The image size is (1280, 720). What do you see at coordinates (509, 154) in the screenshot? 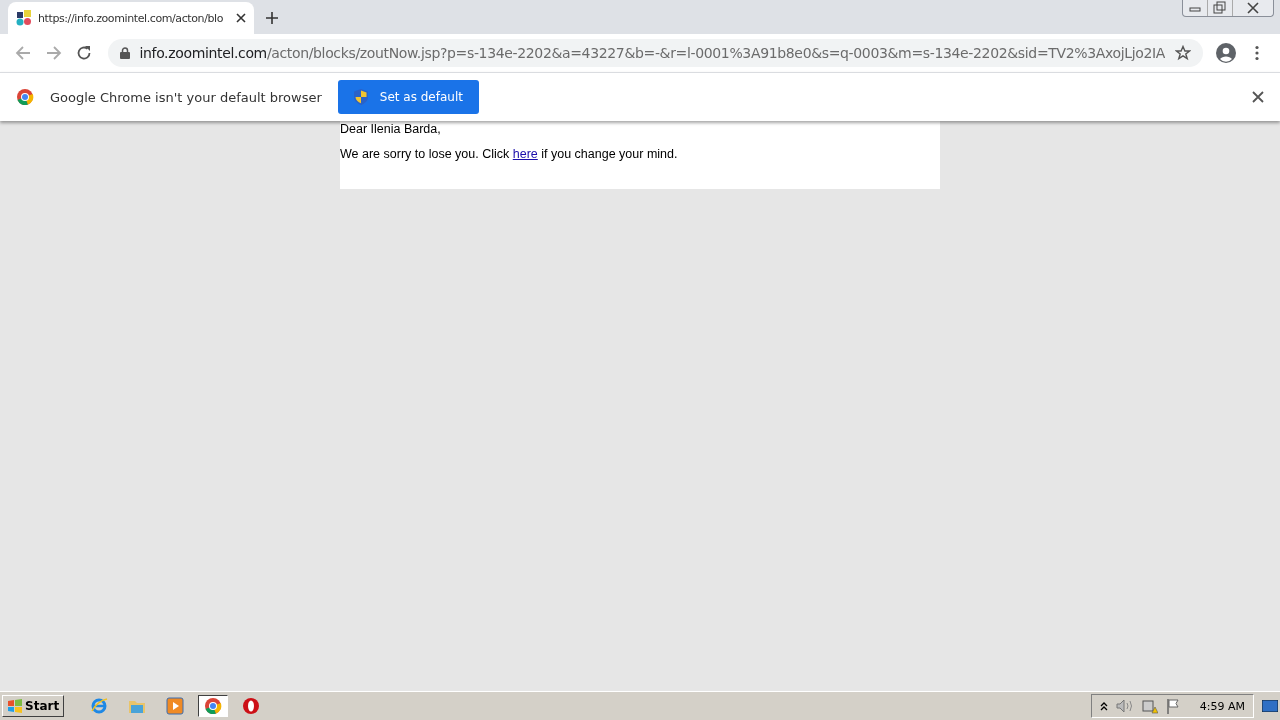
I see `message-text: We are sorry to lose you. Click here if you change your mind.` at bounding box center [509, 154].